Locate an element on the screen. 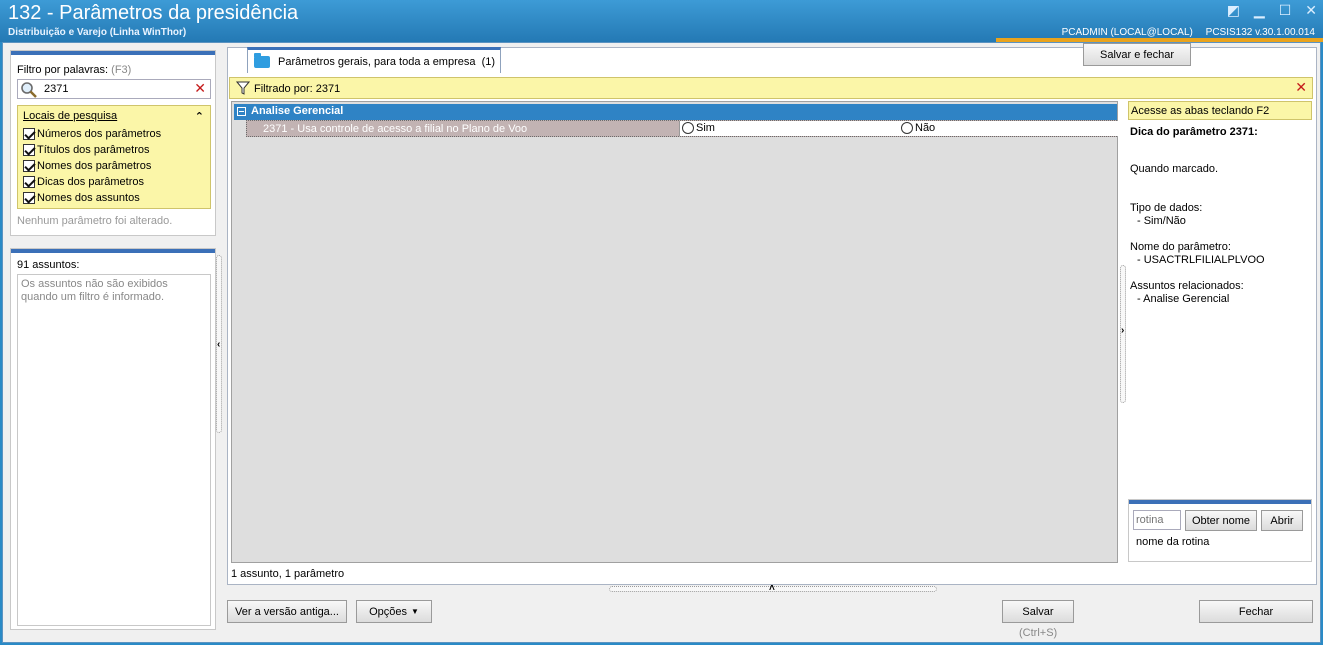 Image resolution: width=1323 pixels, height=645 pixels. f2-hint-text: Acesse as abas teclando F2 is located at coordinates (1200, 111).